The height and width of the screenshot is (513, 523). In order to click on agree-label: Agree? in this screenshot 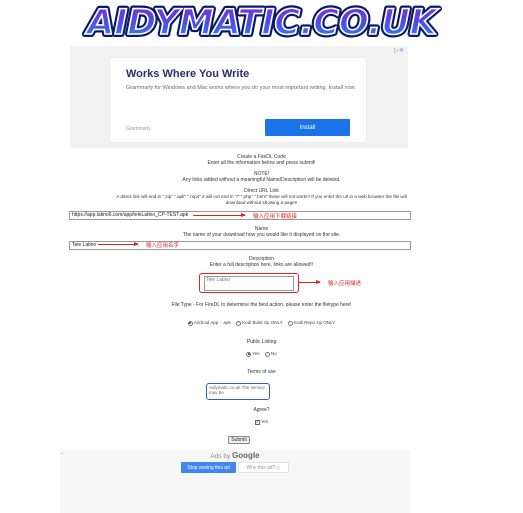, I will do `click(261, 410)`.